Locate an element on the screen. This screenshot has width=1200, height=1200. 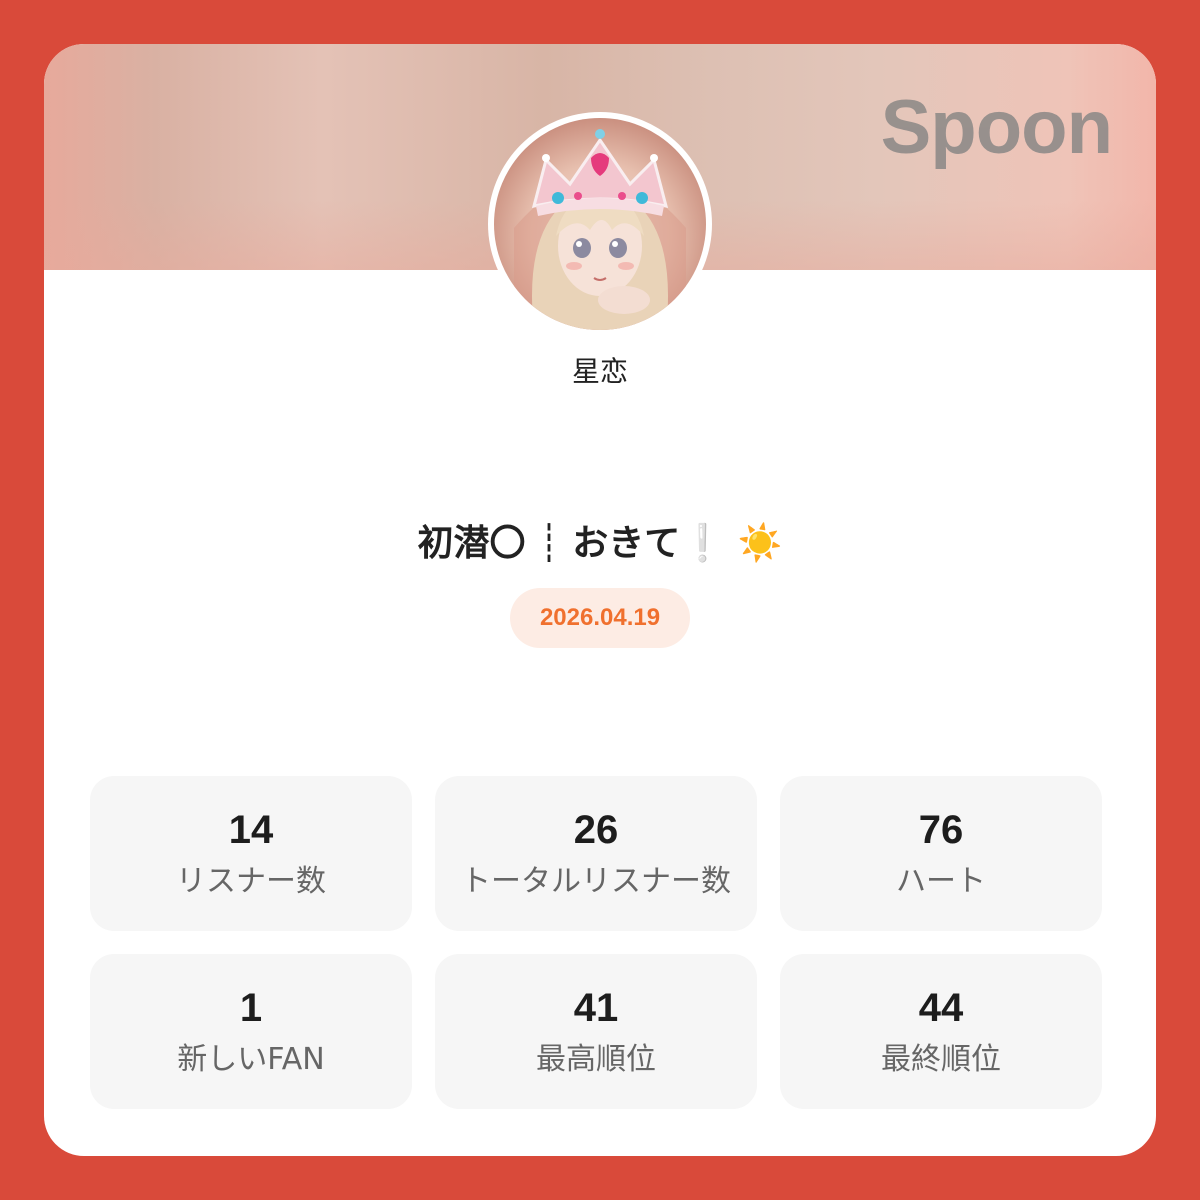
avatar-image is located at coordinates (600, 224).